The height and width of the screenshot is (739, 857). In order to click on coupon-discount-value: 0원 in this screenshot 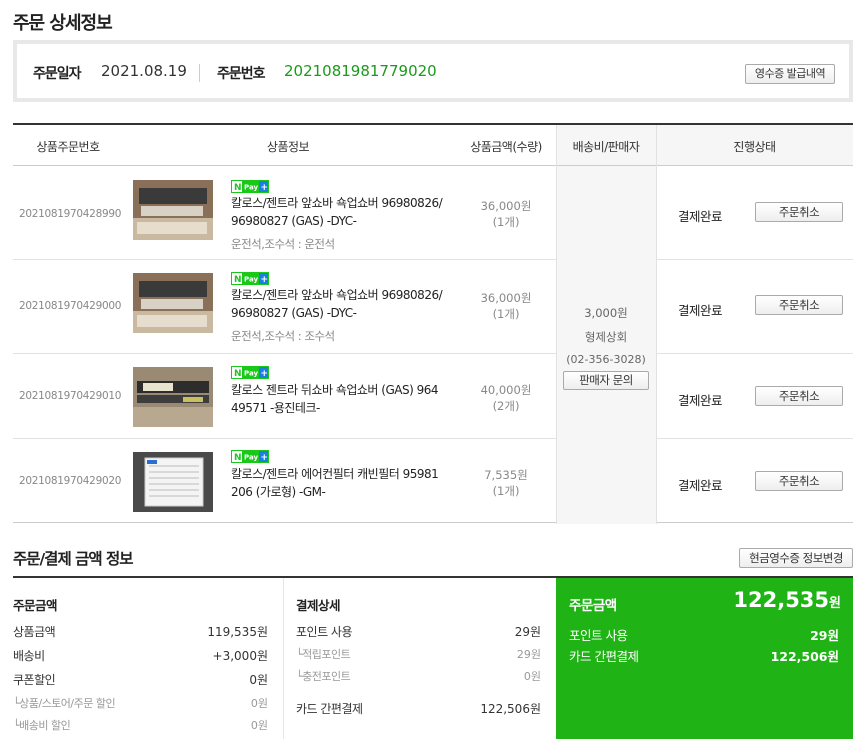, I will do `click(258, 680)`.